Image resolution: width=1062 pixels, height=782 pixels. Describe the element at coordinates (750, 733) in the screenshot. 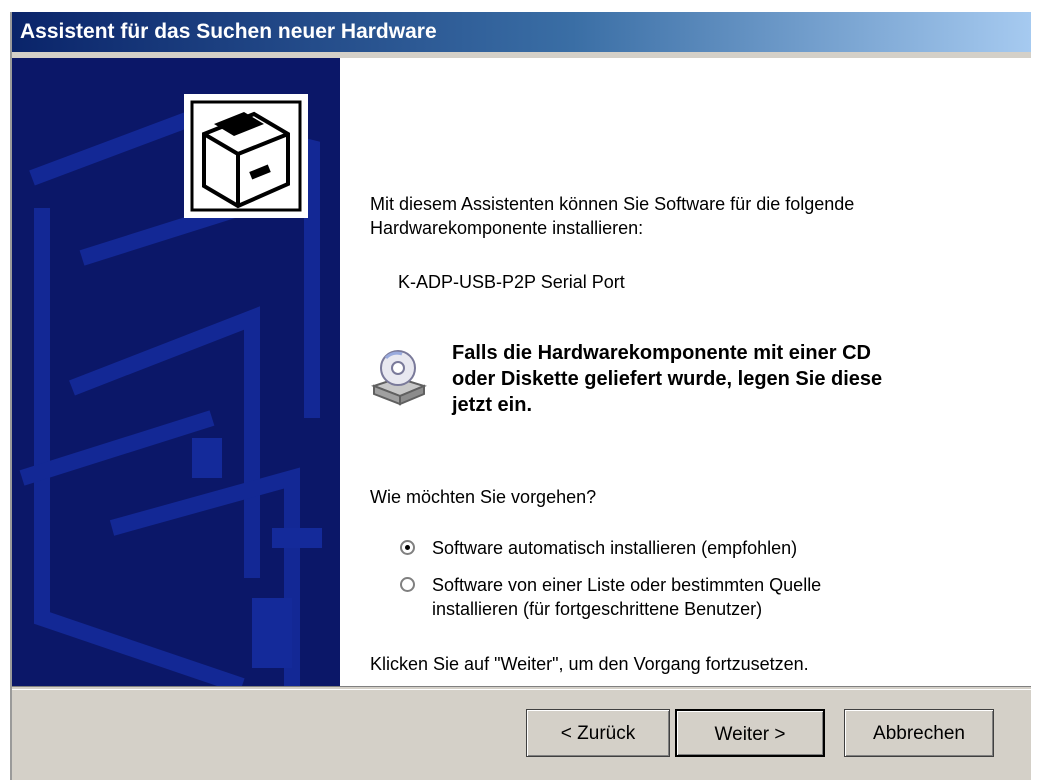

I see `next-button: Weiter >` at that location.